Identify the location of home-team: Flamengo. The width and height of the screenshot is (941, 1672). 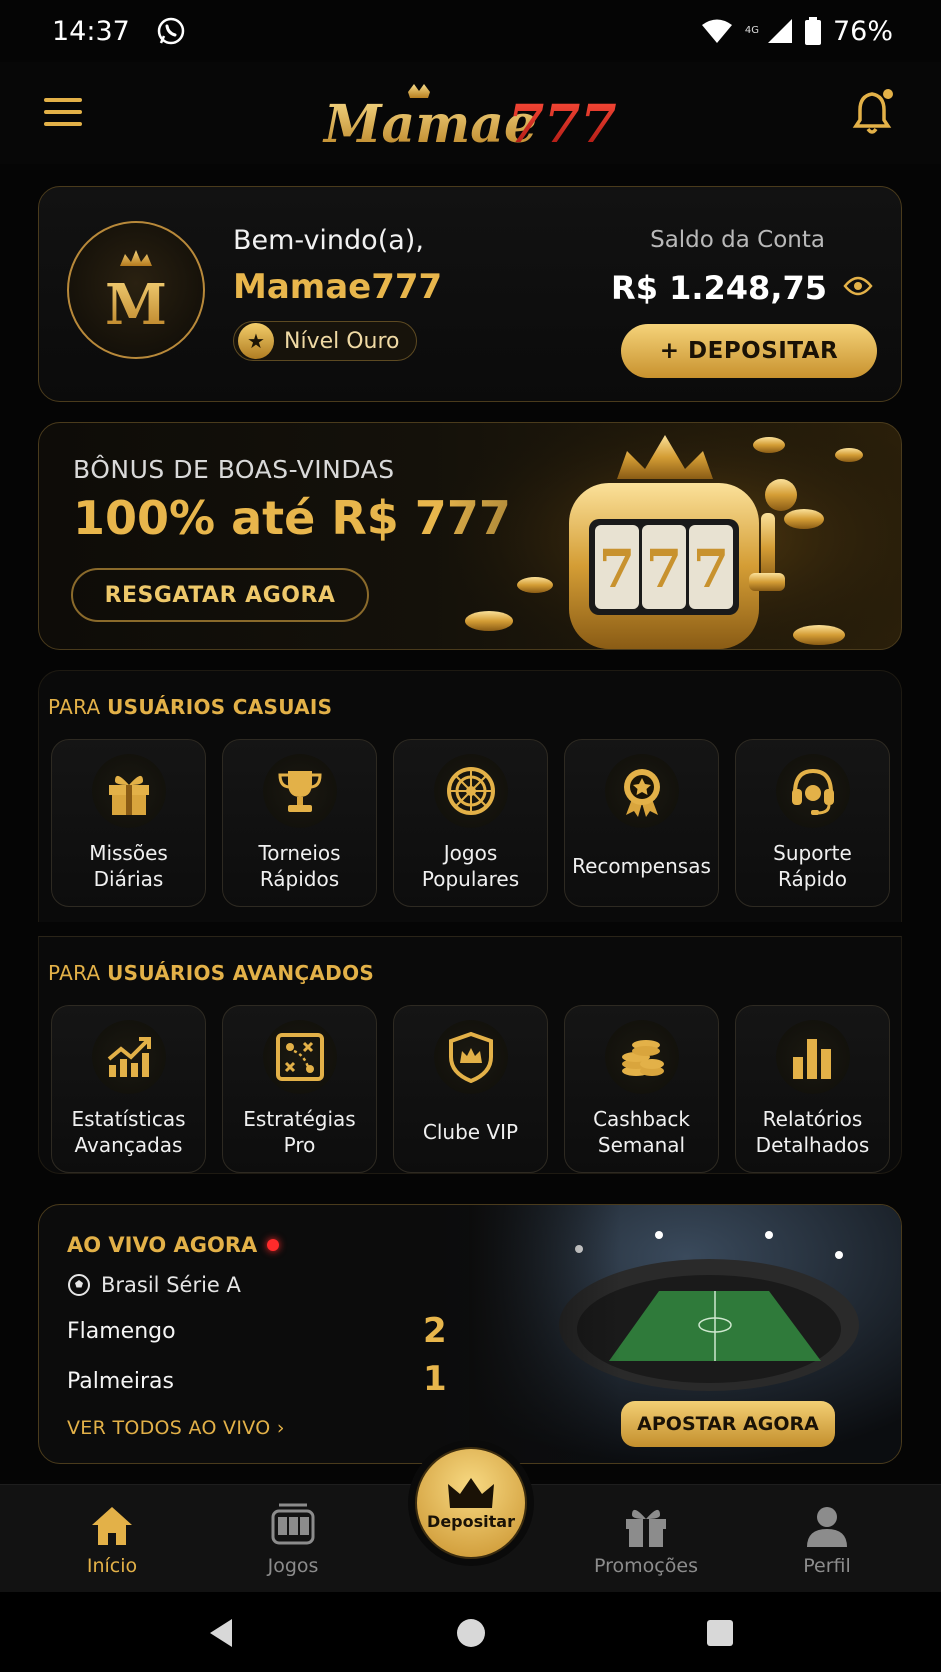
(121, 1331).